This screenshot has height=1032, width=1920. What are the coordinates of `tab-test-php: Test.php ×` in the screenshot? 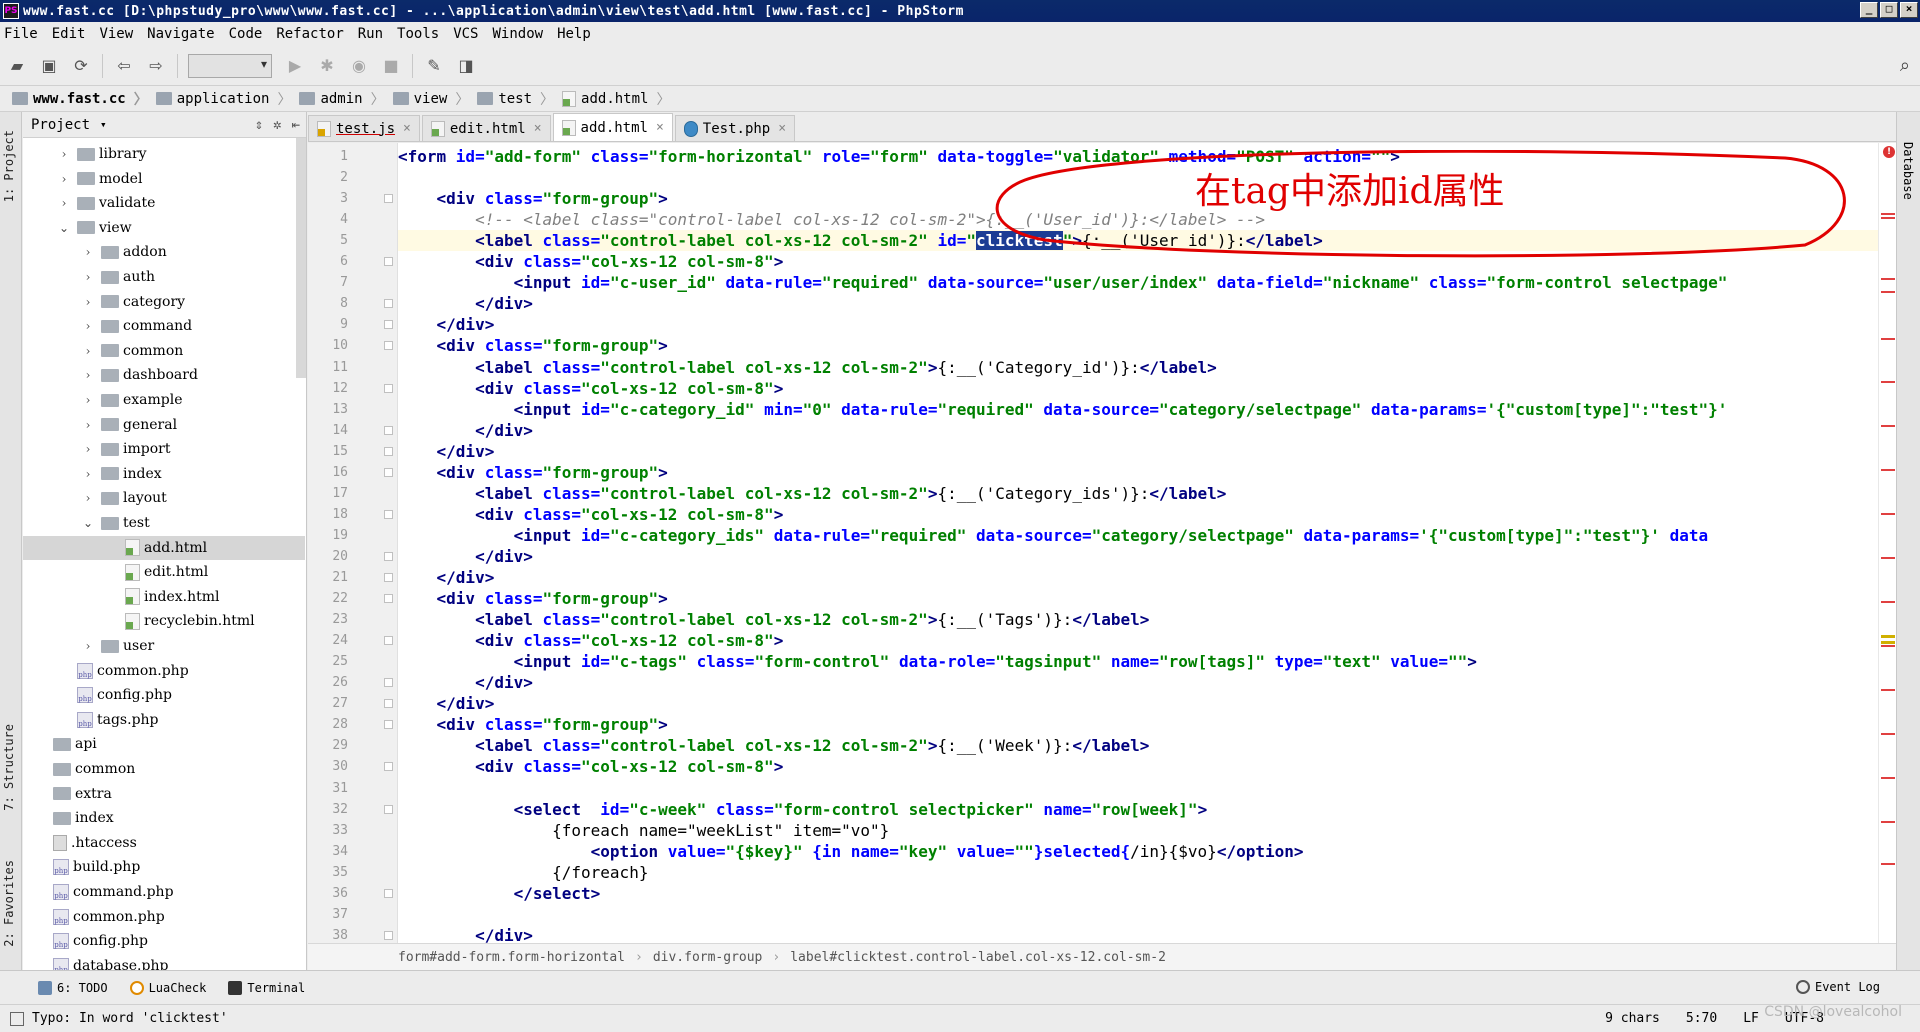 It's located at (735, 128).